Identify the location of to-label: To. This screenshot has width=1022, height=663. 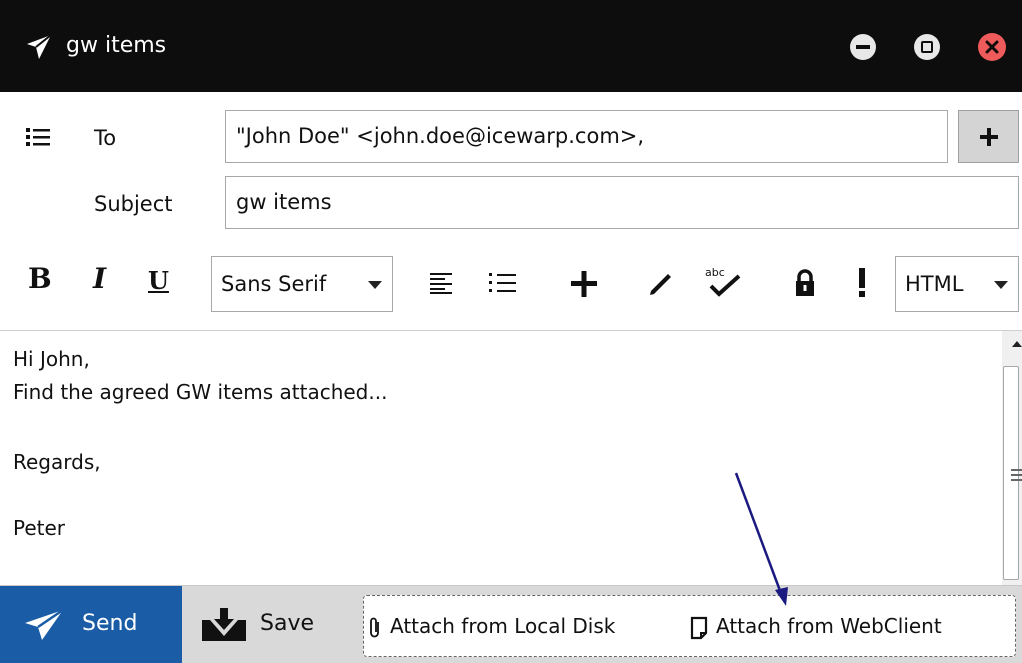
(105, 138).